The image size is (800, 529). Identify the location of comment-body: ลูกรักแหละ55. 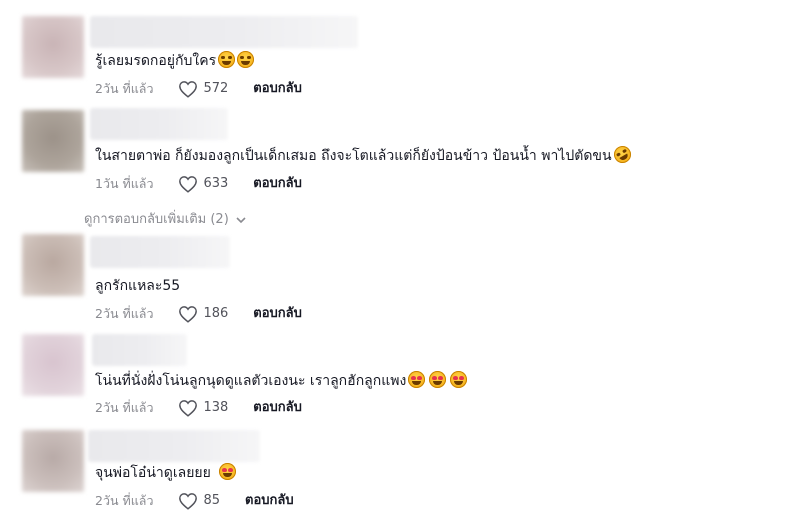
(138, 286).